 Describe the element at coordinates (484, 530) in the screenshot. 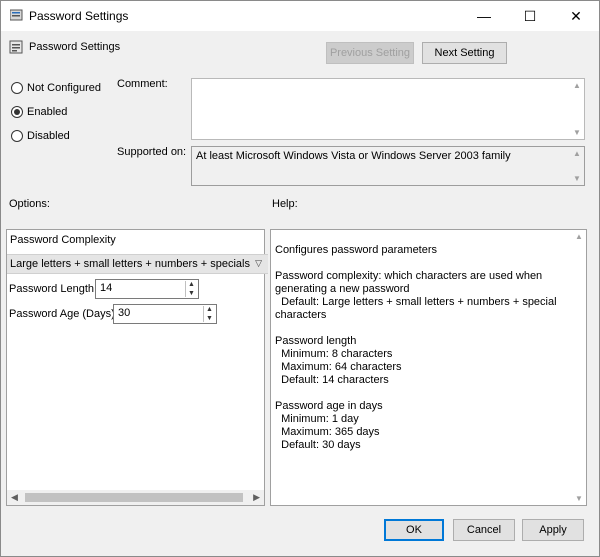

I see `cancel-button: Cancel` at that location.